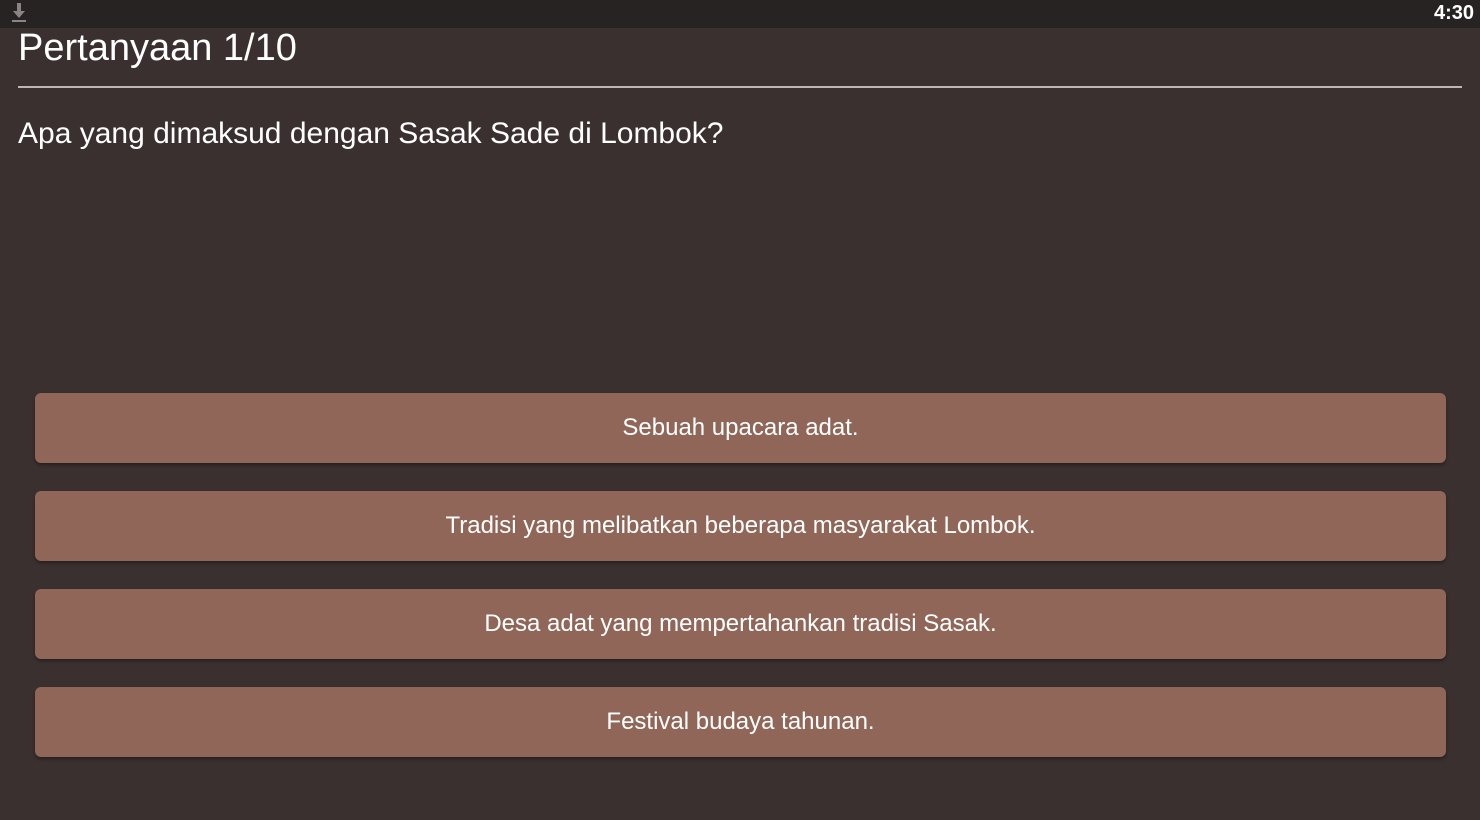  I want to click on answer-option-4: Festival budaya tahunan., so click(740, 722).